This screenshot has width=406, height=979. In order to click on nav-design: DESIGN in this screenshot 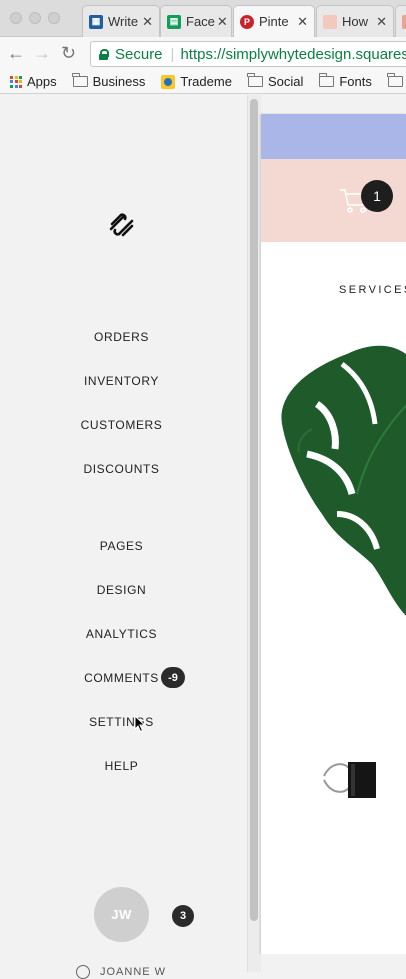, I will do `click(121, 590)`.